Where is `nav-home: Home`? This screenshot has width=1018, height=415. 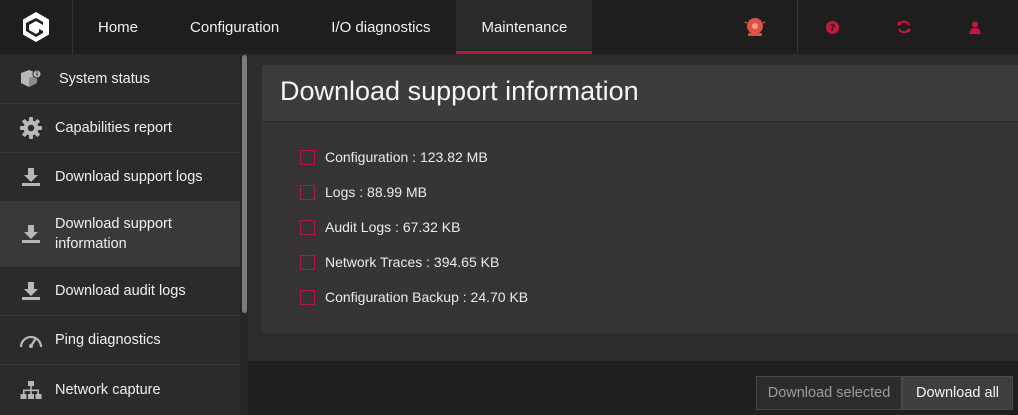
nav-home: Home is located at coordinates (118, 27).